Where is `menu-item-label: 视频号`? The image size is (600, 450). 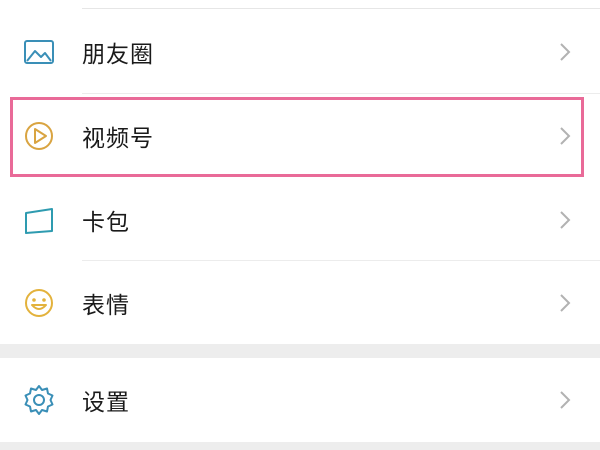 menu-item-label: 视频号 is located at coordinates (118, 139).